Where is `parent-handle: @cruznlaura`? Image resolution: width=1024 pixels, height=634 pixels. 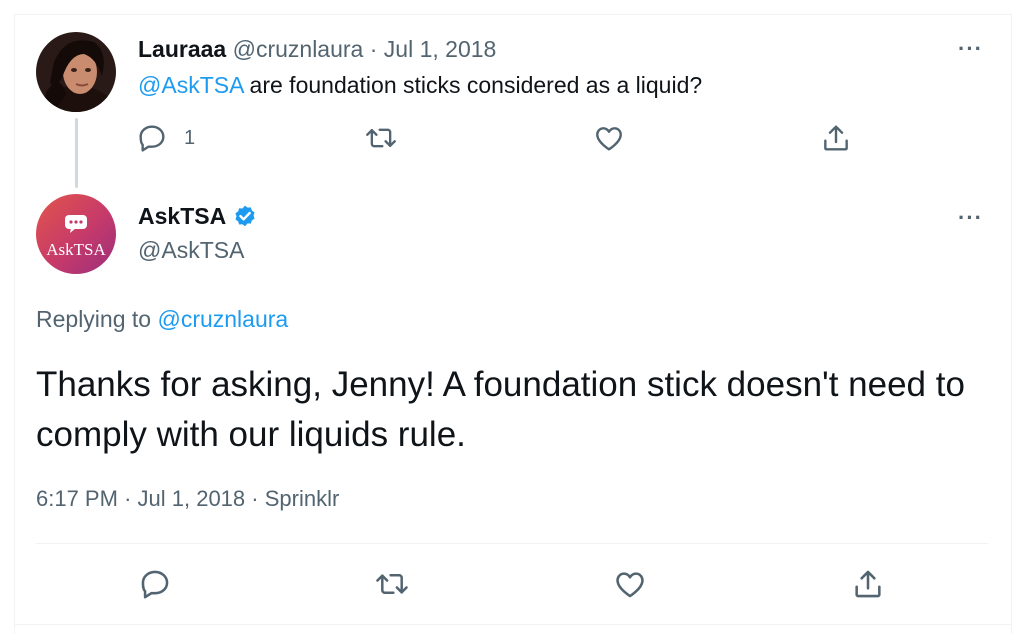 parent-handle: @cruznlaura is located at coordinates (298, 49).